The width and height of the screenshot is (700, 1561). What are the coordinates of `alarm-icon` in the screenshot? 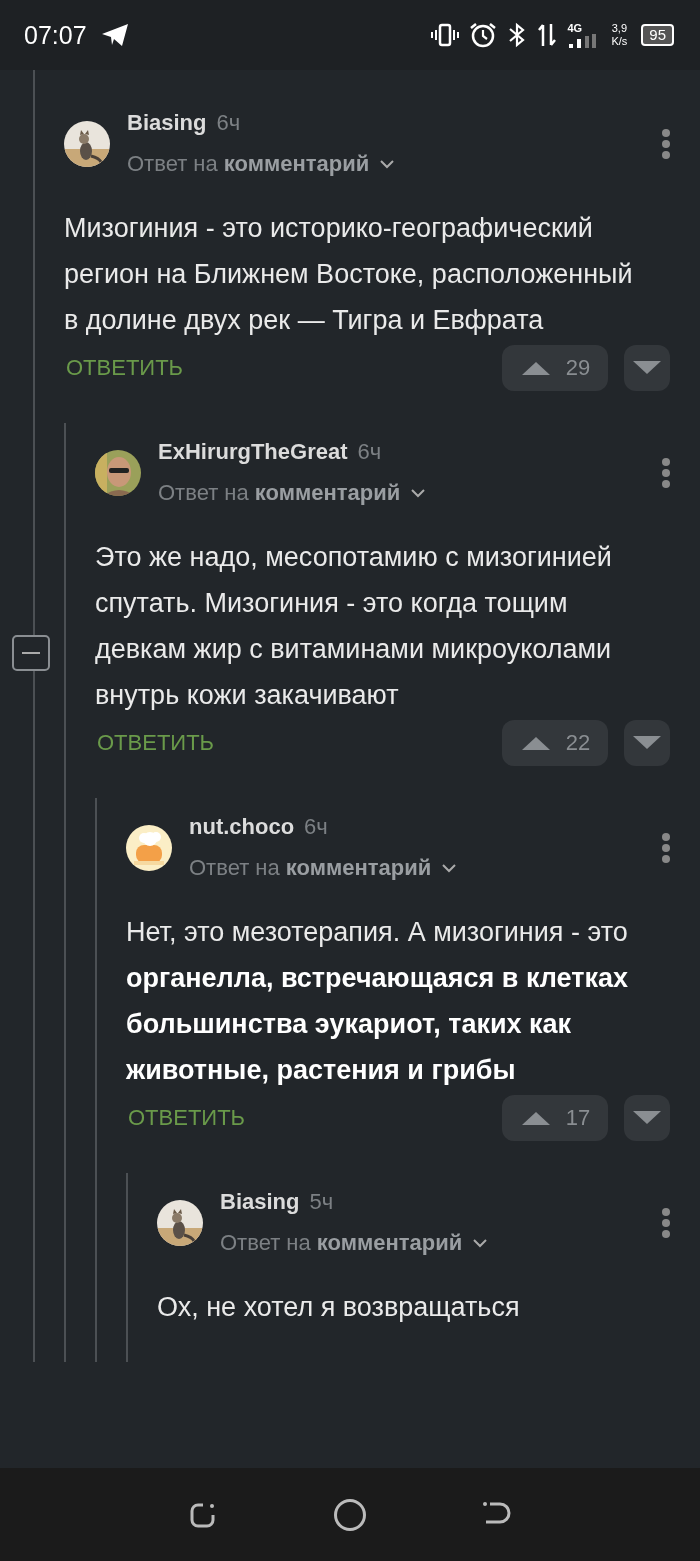 It's located at (483, 35).